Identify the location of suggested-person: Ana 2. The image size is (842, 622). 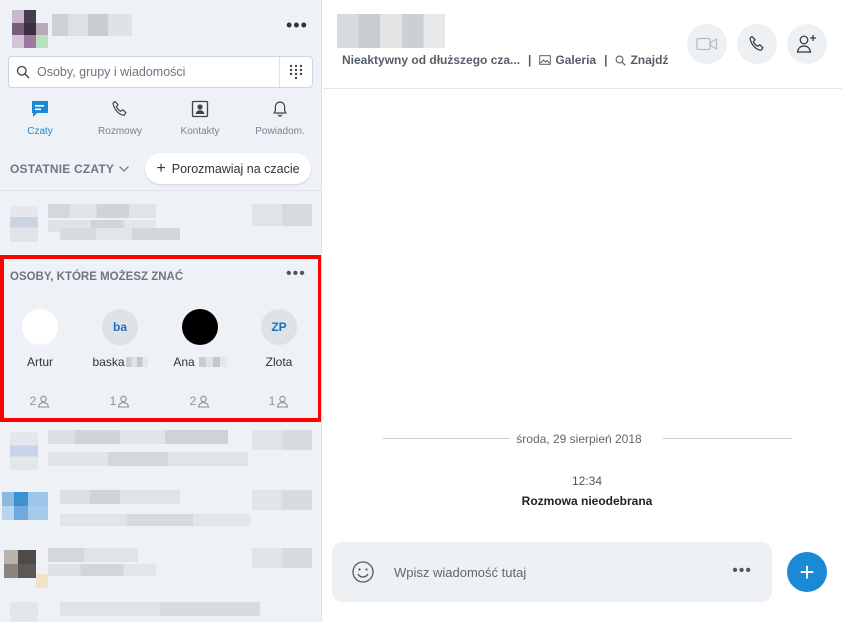
(200, 358).